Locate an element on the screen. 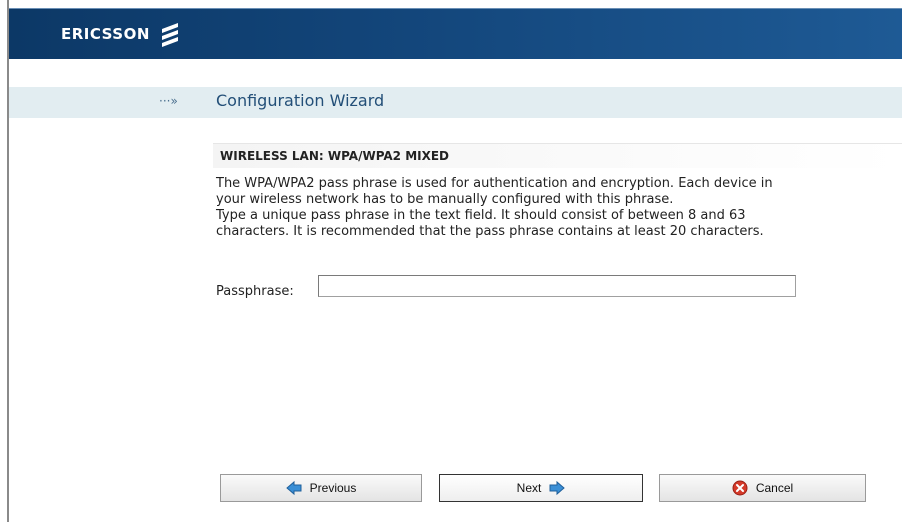 Image resolution: width=902 pixels, height=522 pixels. left-arrow-icon is located at coordinates (293, 488).